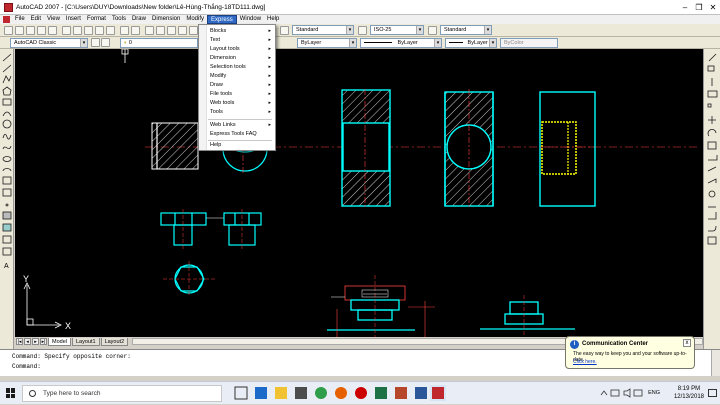 This screenshot has width=720, height=405. I want to click on make-block-icon, so click(7, 192).